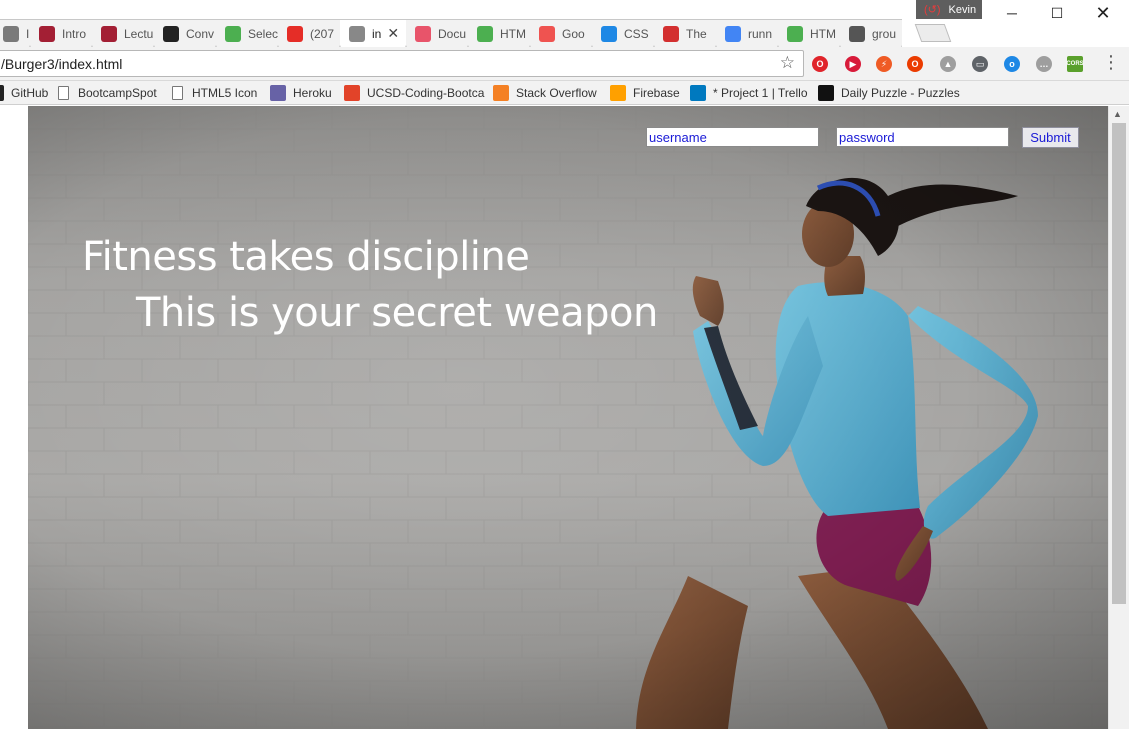 The image size is (1129, 729). Describe the element at coordinates (1103, 13) in the screenshot. I see `close-window-button: ✕` at that location.